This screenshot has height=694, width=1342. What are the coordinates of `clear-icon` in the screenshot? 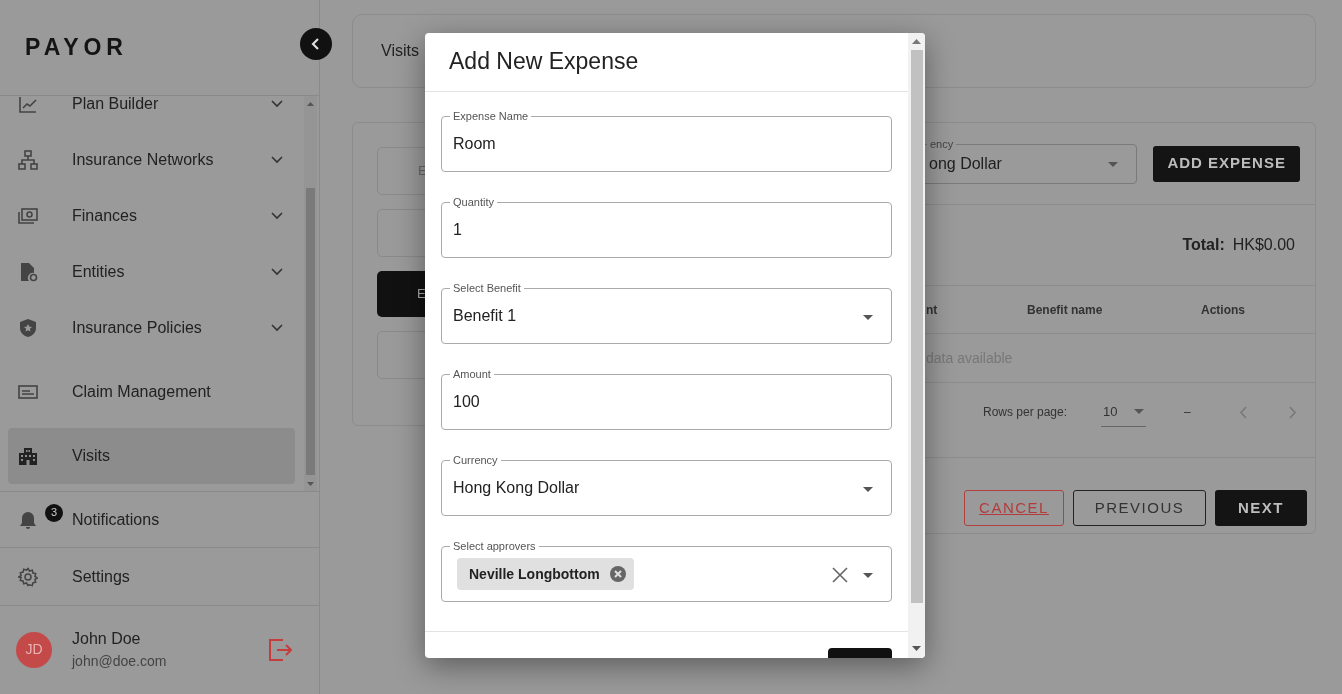 It's located at (840, 575).